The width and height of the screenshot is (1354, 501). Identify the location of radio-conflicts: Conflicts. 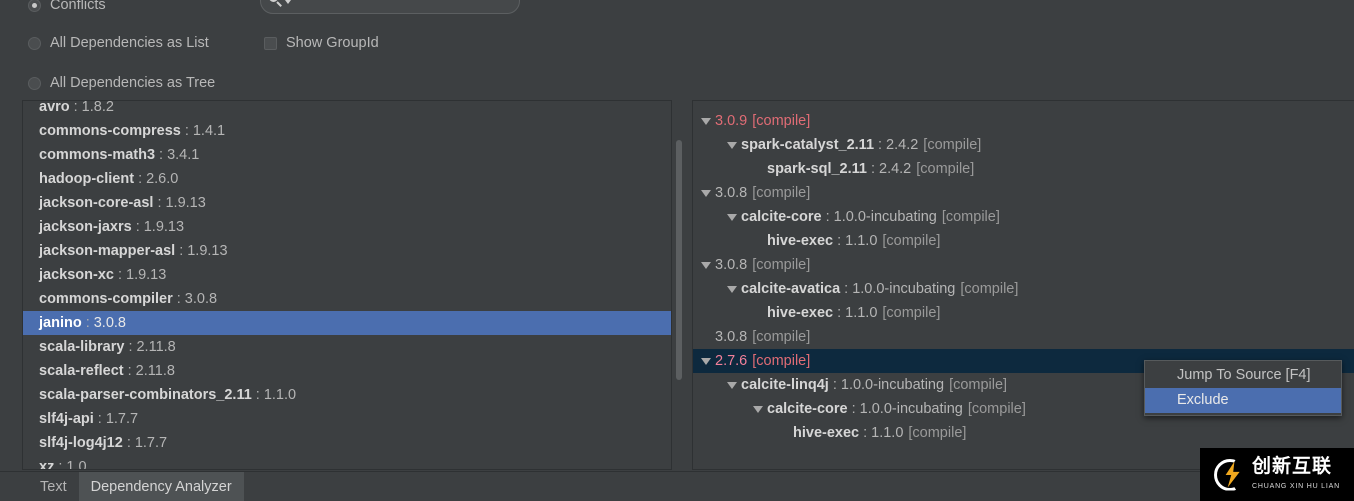
(67, 8).